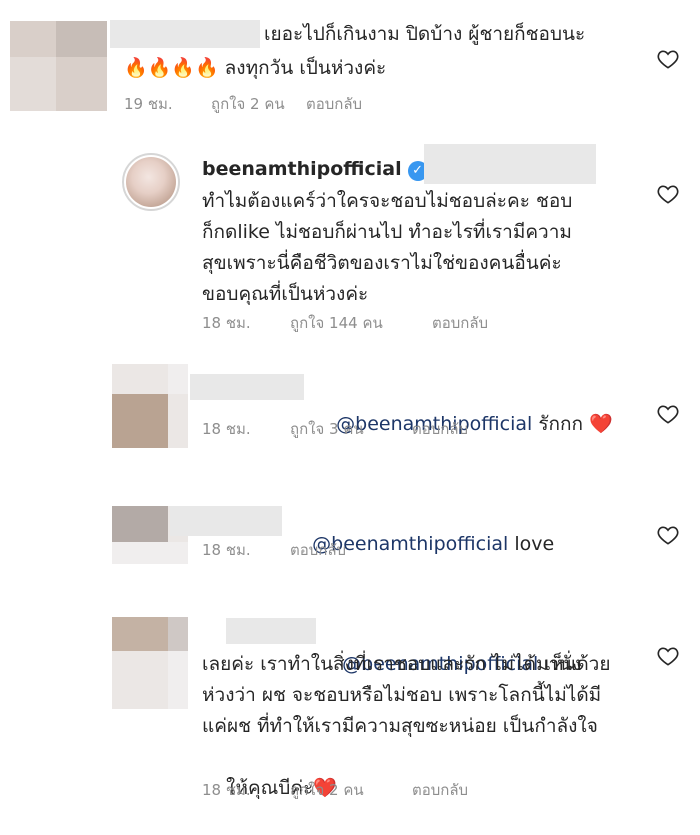  What do you see at coordinates (510, 164) in the screenshot?
I see `redacted-block` at bounding box center [510, 164].